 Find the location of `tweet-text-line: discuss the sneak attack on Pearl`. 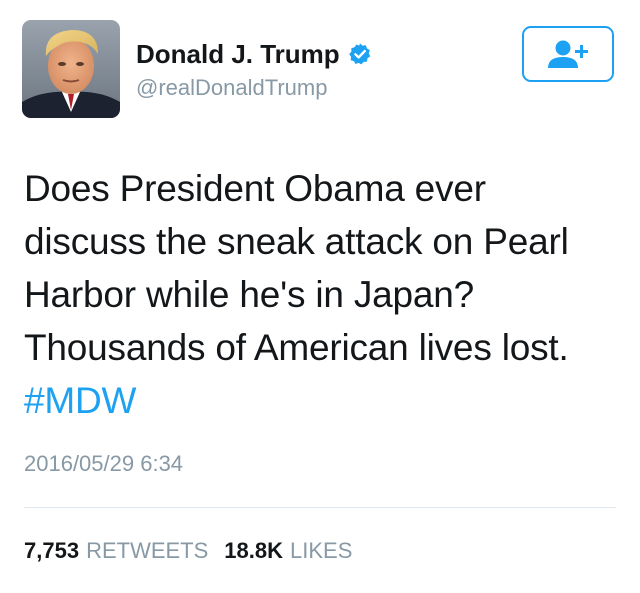

tweet-text-line: discuss the sneak attack on Pearl is located at coordinates (296, 241).